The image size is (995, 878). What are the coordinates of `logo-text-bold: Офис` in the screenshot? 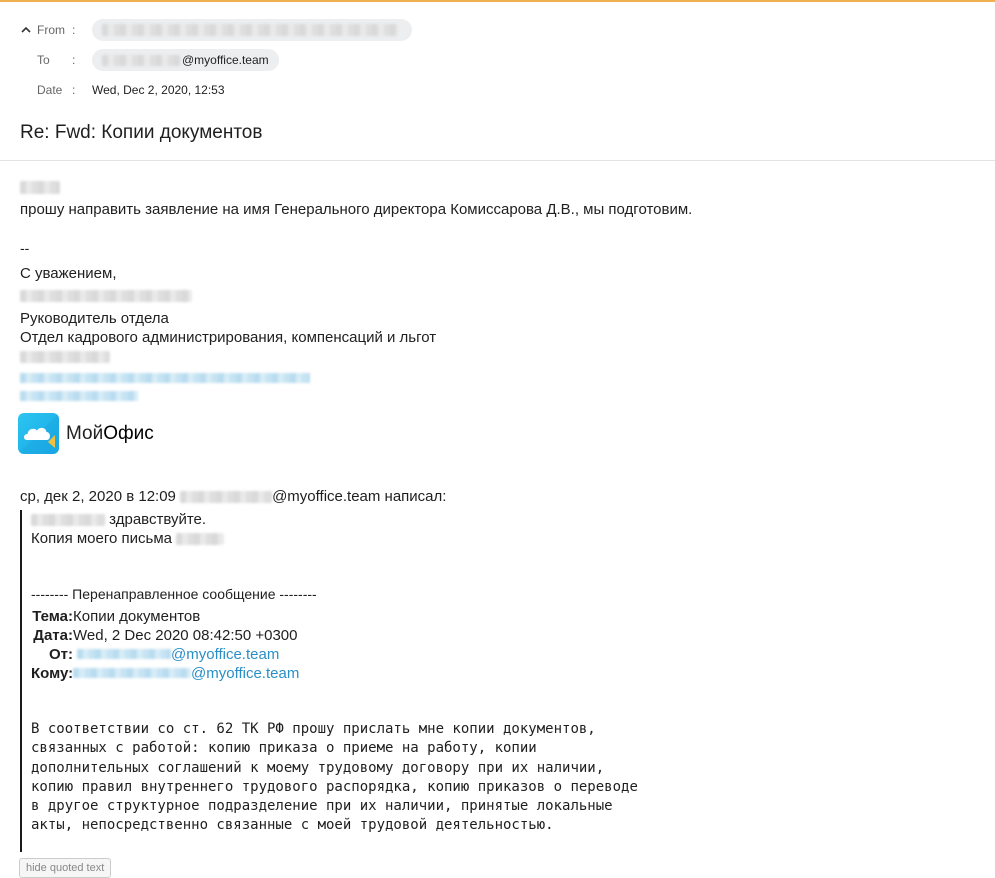 It's located at (128, 433).